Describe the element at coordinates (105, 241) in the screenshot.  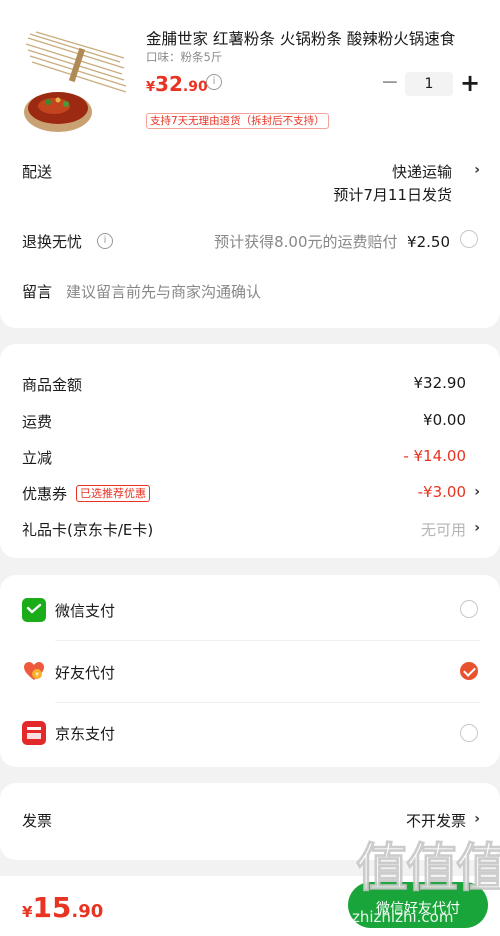
I see `worry-free-info-icon: i` at that location.